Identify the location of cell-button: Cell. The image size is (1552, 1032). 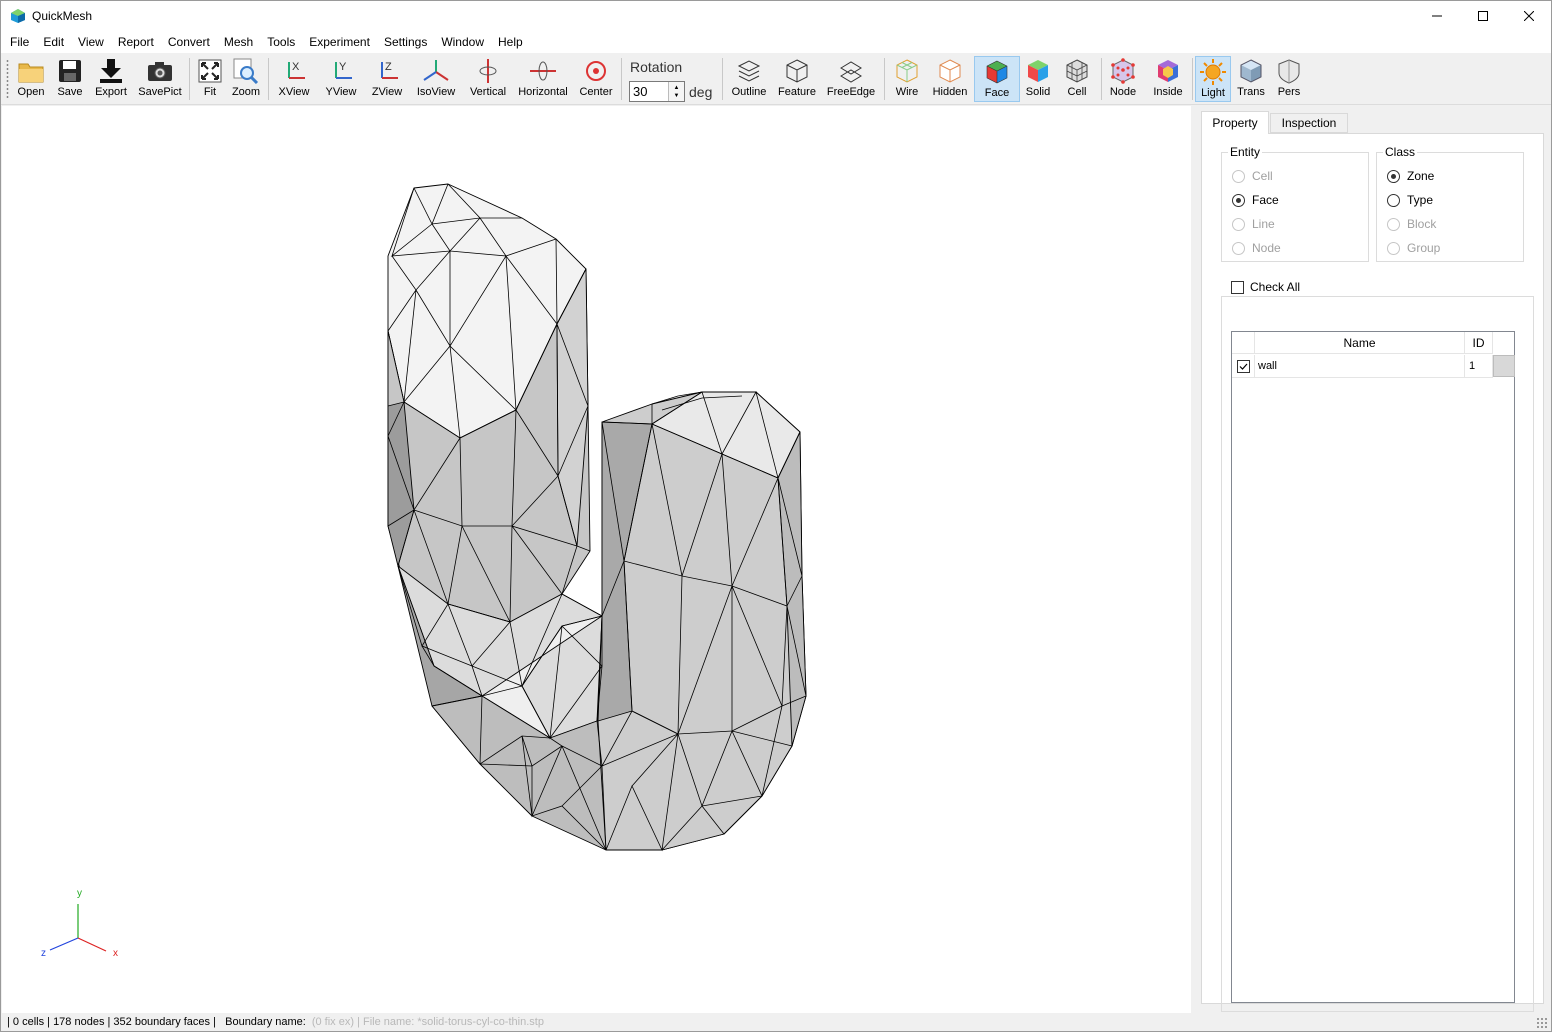
(1077, 79).